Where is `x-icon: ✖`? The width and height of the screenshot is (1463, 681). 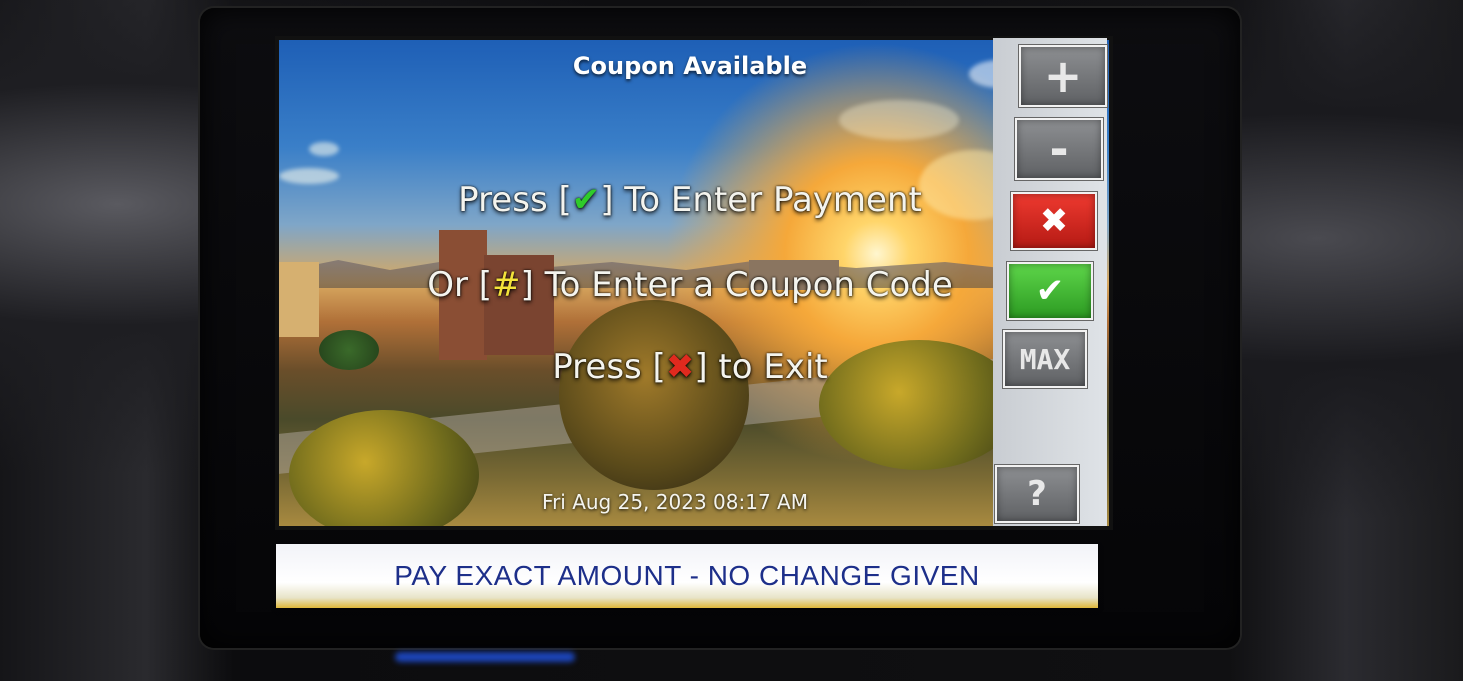 x-icon: ✖ is located at coordinates (680, 367).